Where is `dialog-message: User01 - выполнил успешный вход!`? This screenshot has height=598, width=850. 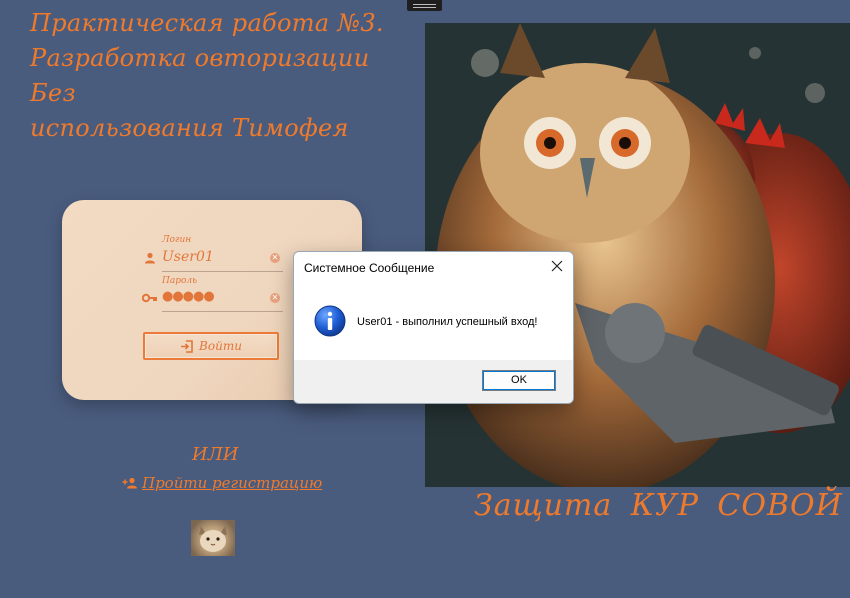
dialog-message: User01 - выполнил успешный вход! is located at coordinates (447, 322).